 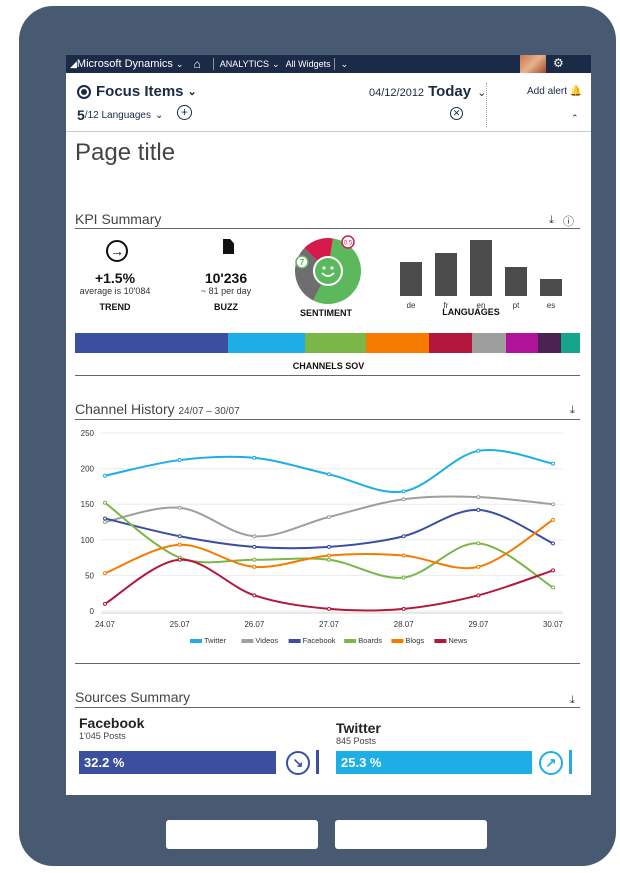 What do you see at coordinates (266, 640) in the screenshot?
I see `legend-label: Videos` at bounding box center [266, 640].